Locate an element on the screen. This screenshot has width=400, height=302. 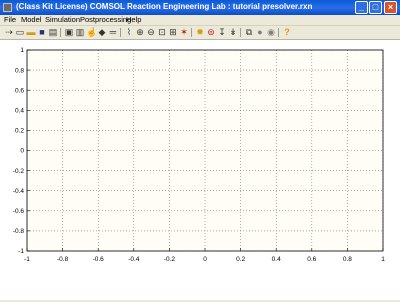
open-folder-icon: ▬ is located at coordinates (31, 32).